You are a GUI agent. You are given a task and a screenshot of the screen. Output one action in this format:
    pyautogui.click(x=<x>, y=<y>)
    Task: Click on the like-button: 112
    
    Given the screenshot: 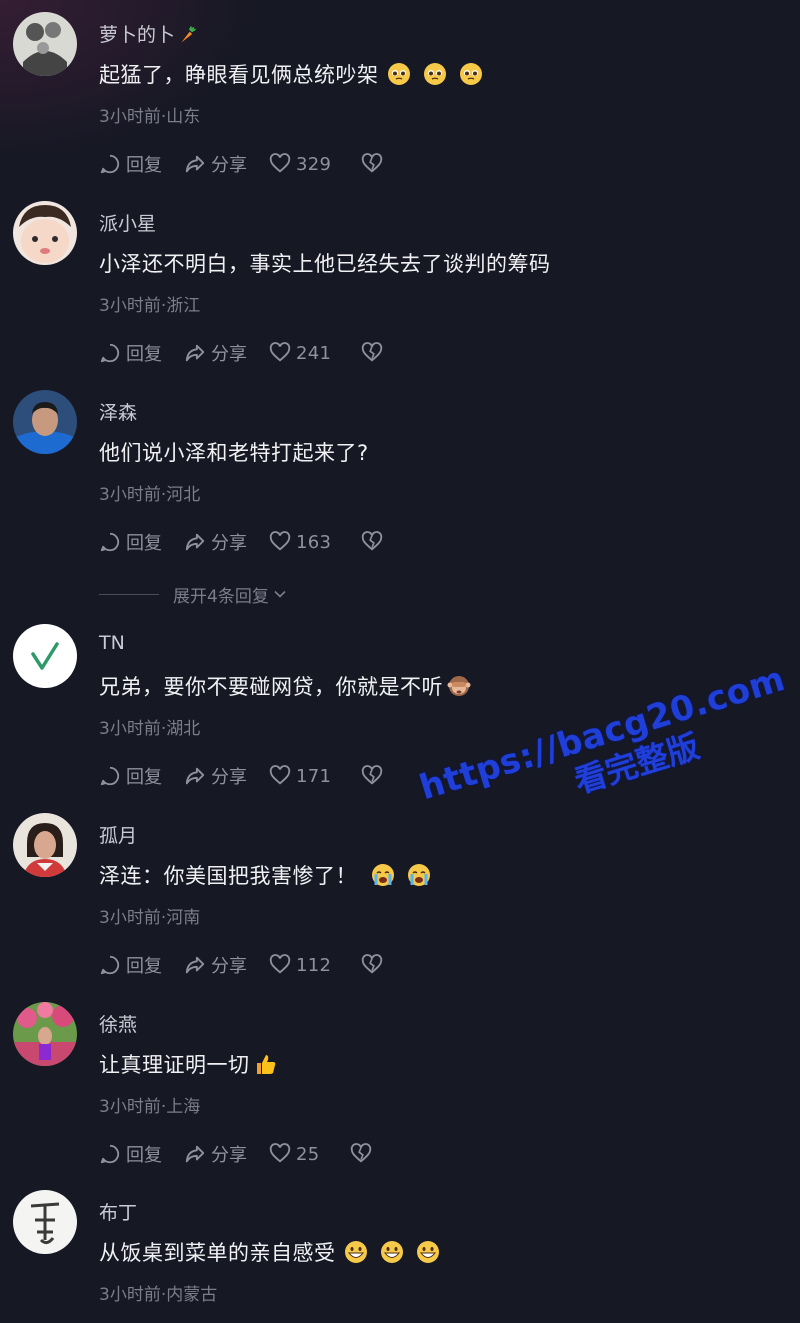 What is the action you would take?
    pyautogui.click(x=300, y=965)
    